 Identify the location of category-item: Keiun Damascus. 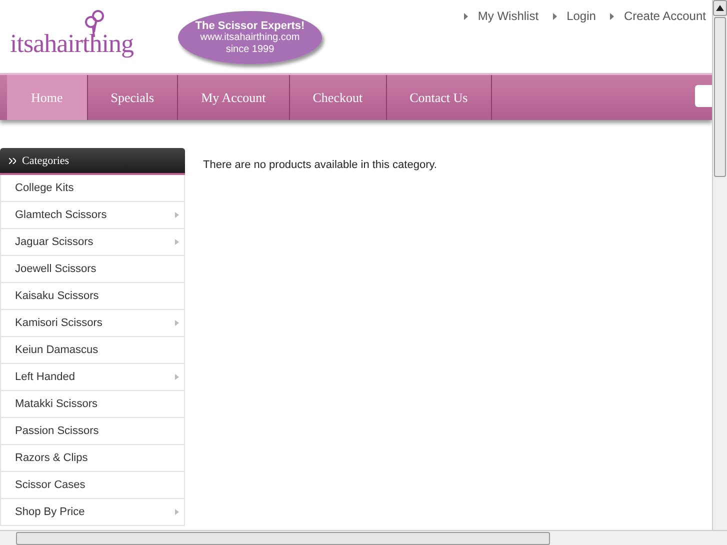
(92, 350).